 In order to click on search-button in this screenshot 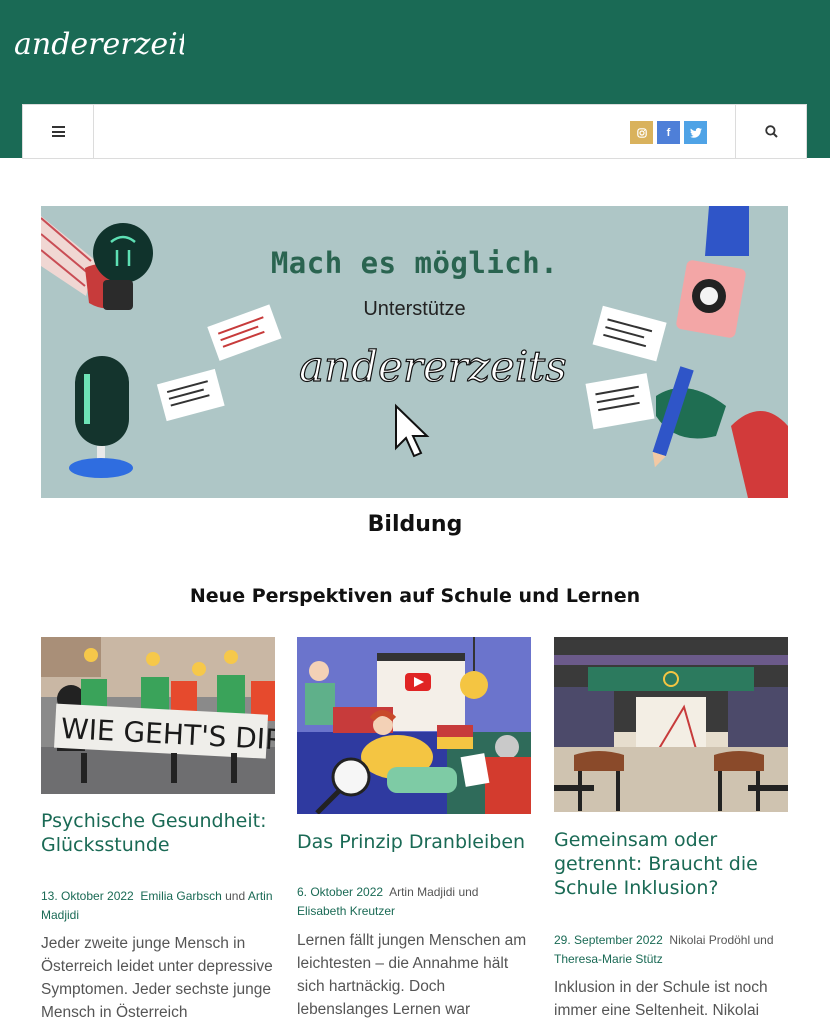, I will do `click(770, 131)`.